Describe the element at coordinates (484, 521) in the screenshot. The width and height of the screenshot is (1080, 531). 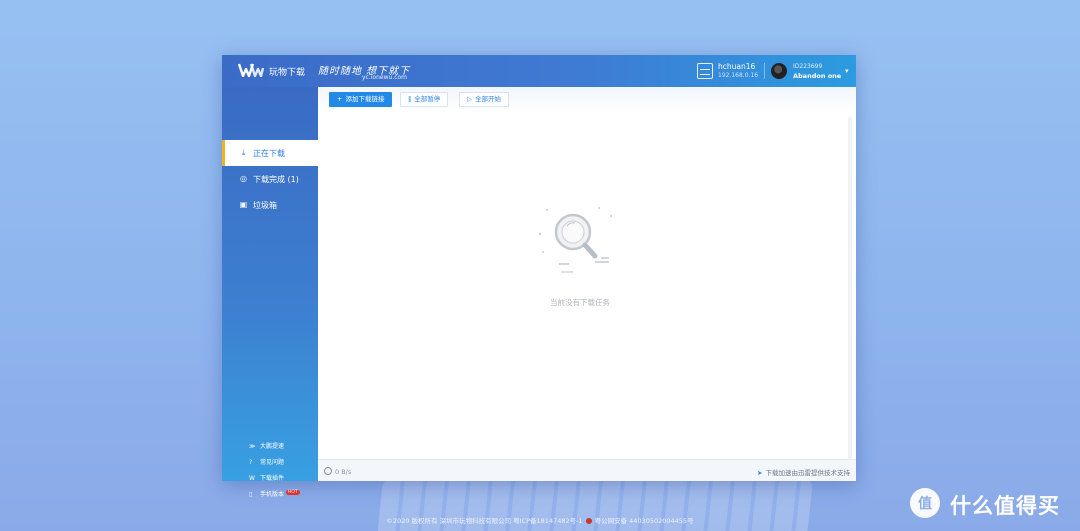
I see `copyright-text: ©2020 版权所有 深圳市玩物科技有限公司 粤ICP备18147482号-1` at that location.